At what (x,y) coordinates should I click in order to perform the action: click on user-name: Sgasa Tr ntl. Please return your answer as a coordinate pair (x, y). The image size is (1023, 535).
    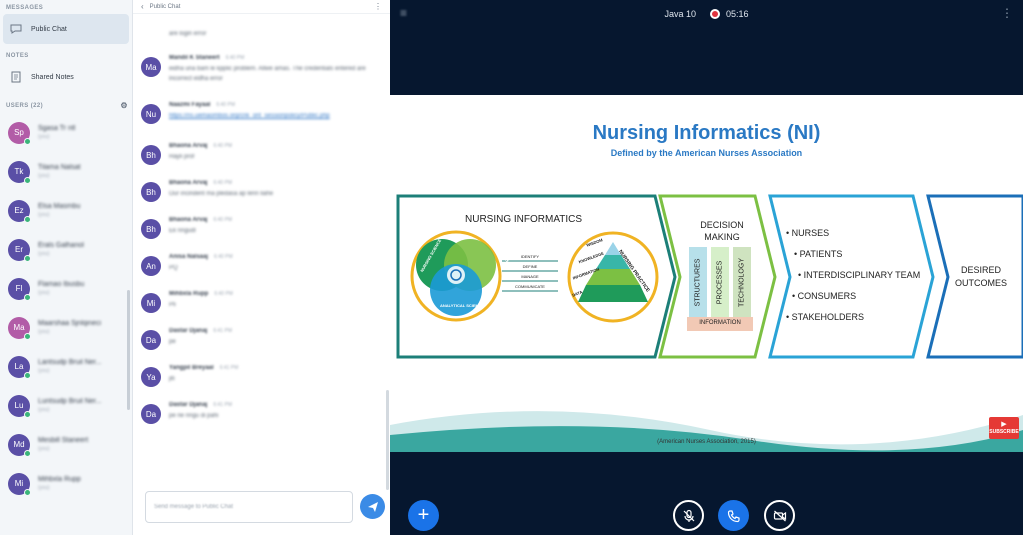
    Looking at the image, I should click on (57, 128).